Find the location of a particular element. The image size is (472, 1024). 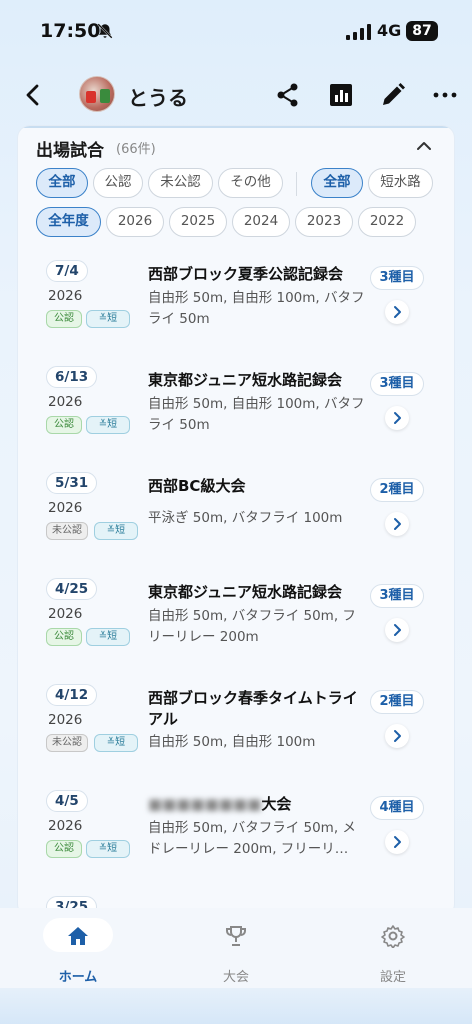

filter-official-all: 全部 is located at coordinates (62, 183).